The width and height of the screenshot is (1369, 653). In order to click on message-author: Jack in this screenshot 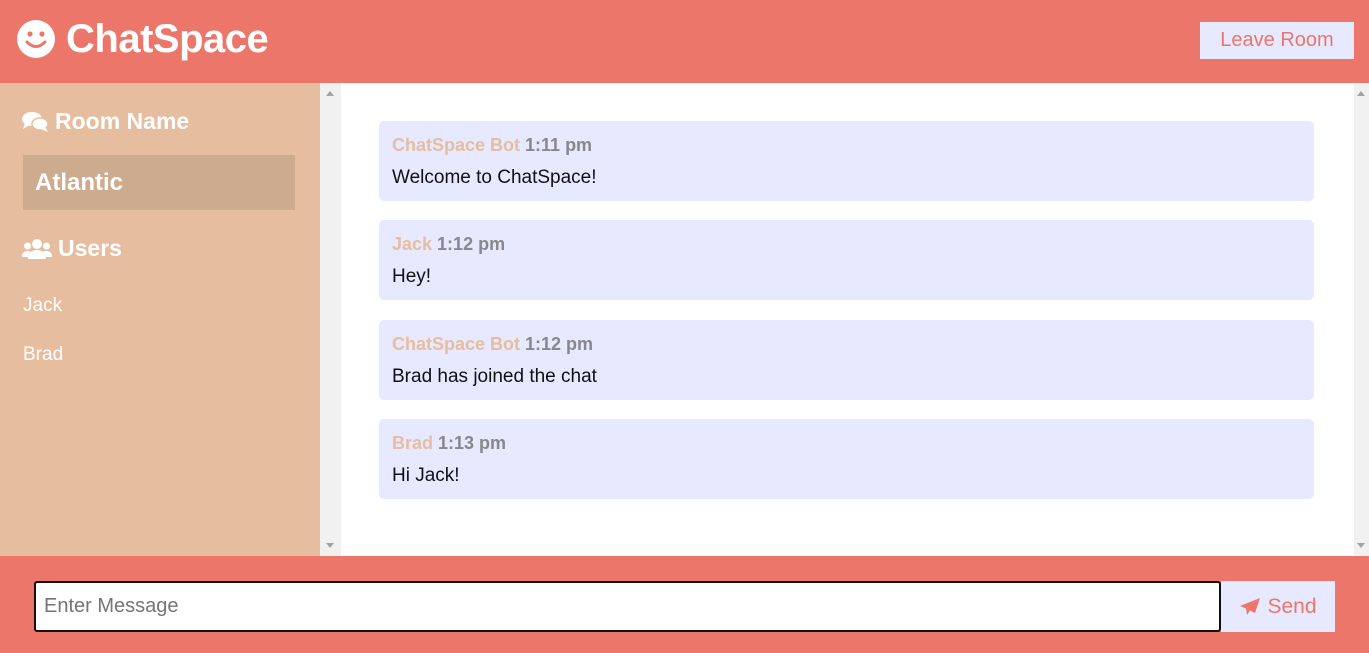, I will do `click(412, 244)`.